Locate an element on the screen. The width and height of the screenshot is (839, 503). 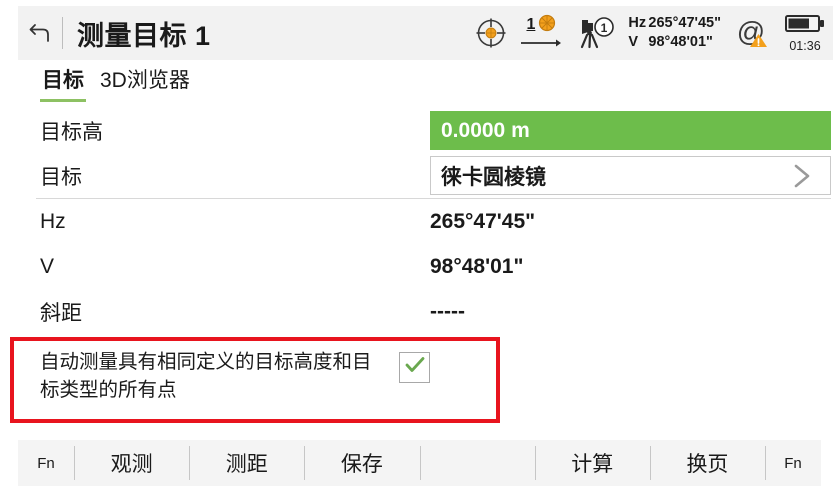
tab-bar: 目标 3D浏览器 is located at coordinates (116, 82).